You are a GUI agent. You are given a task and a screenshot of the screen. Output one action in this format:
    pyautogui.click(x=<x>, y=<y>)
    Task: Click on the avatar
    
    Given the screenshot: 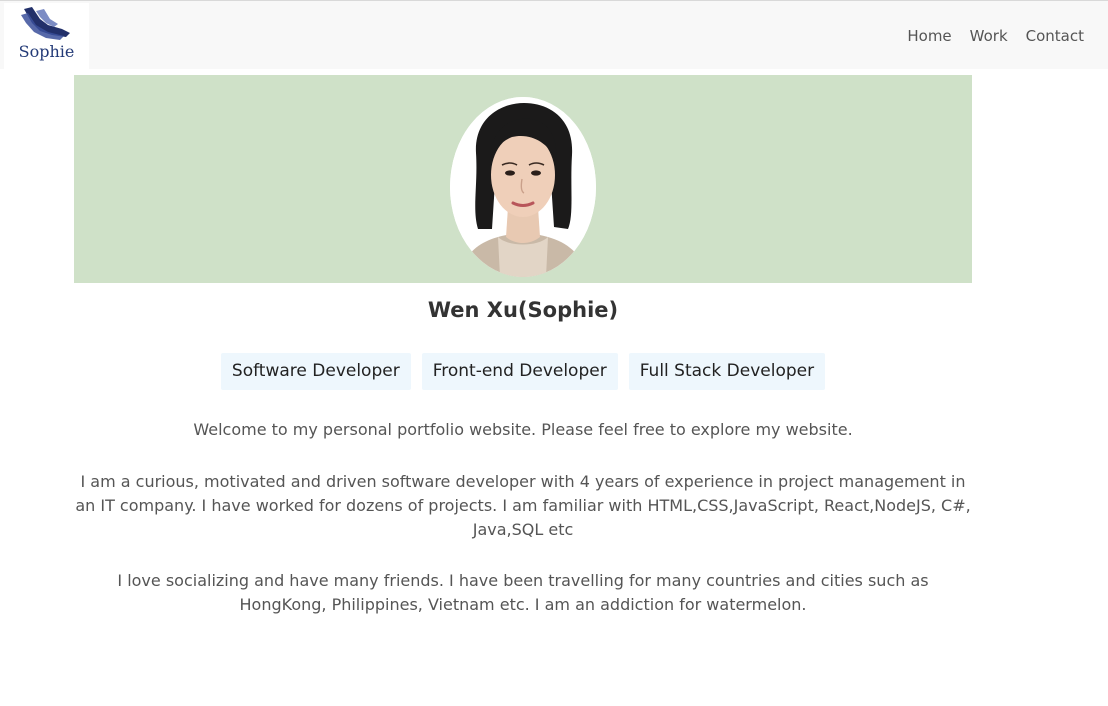 What is the action you would take?
    pyautogui.click(x=523, y=187)
    